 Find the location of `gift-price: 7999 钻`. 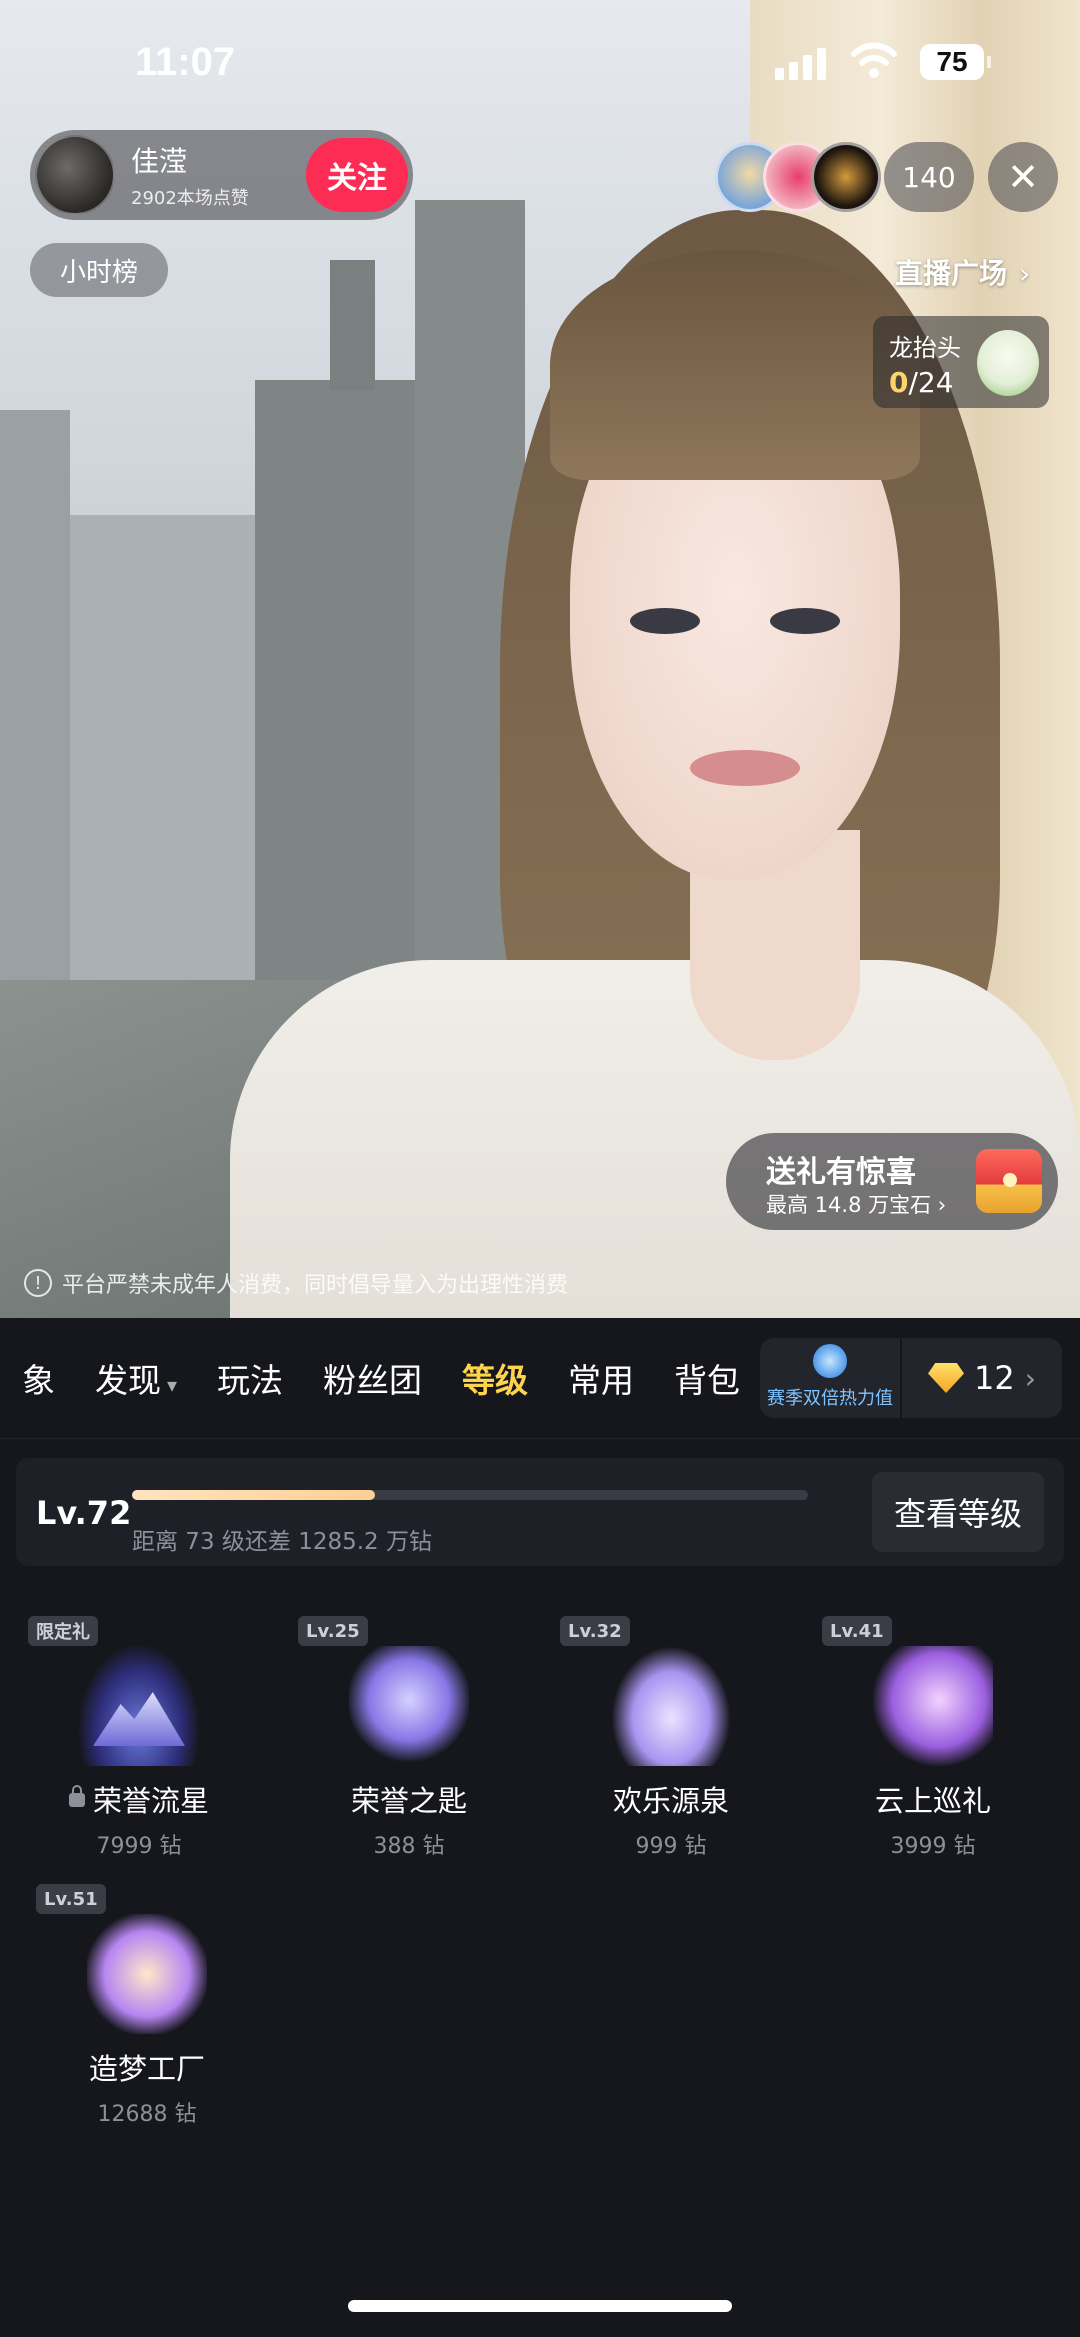

gift-price: 7999 钻 is located at coordinates (139, 1846).